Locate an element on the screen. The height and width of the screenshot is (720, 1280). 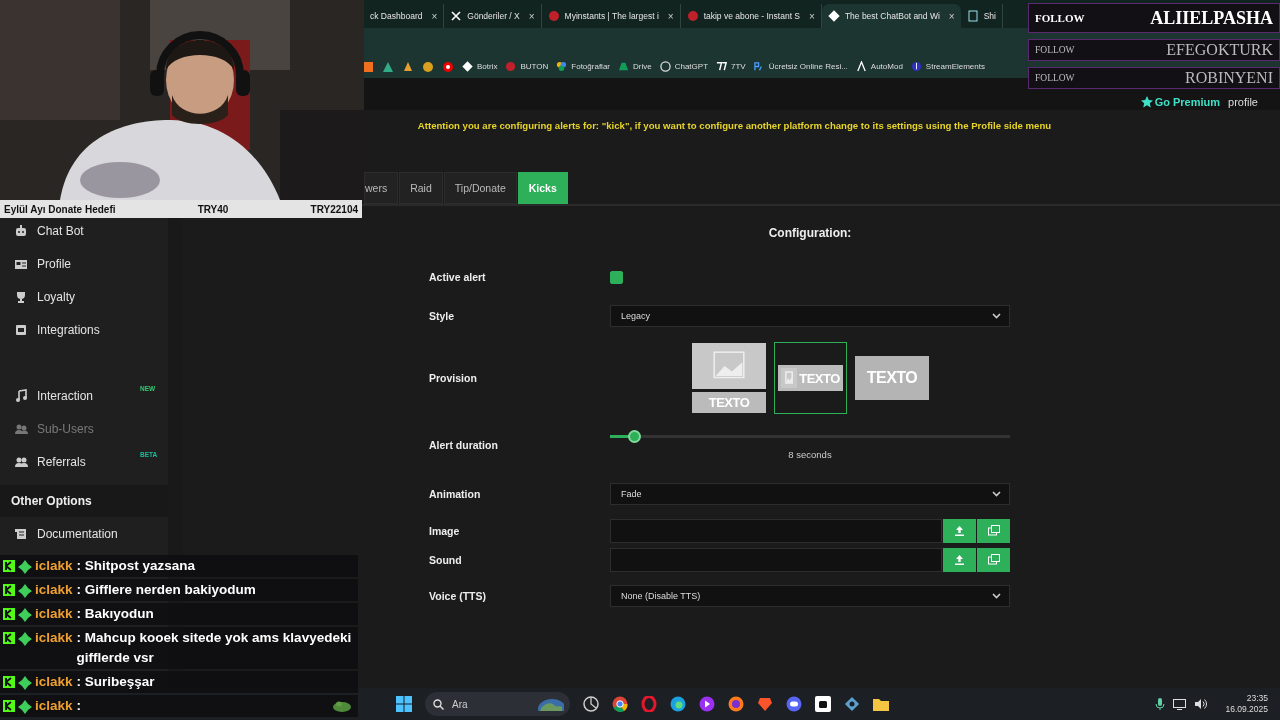
sidebar-item: Profile is located at coordinates (84, 263).